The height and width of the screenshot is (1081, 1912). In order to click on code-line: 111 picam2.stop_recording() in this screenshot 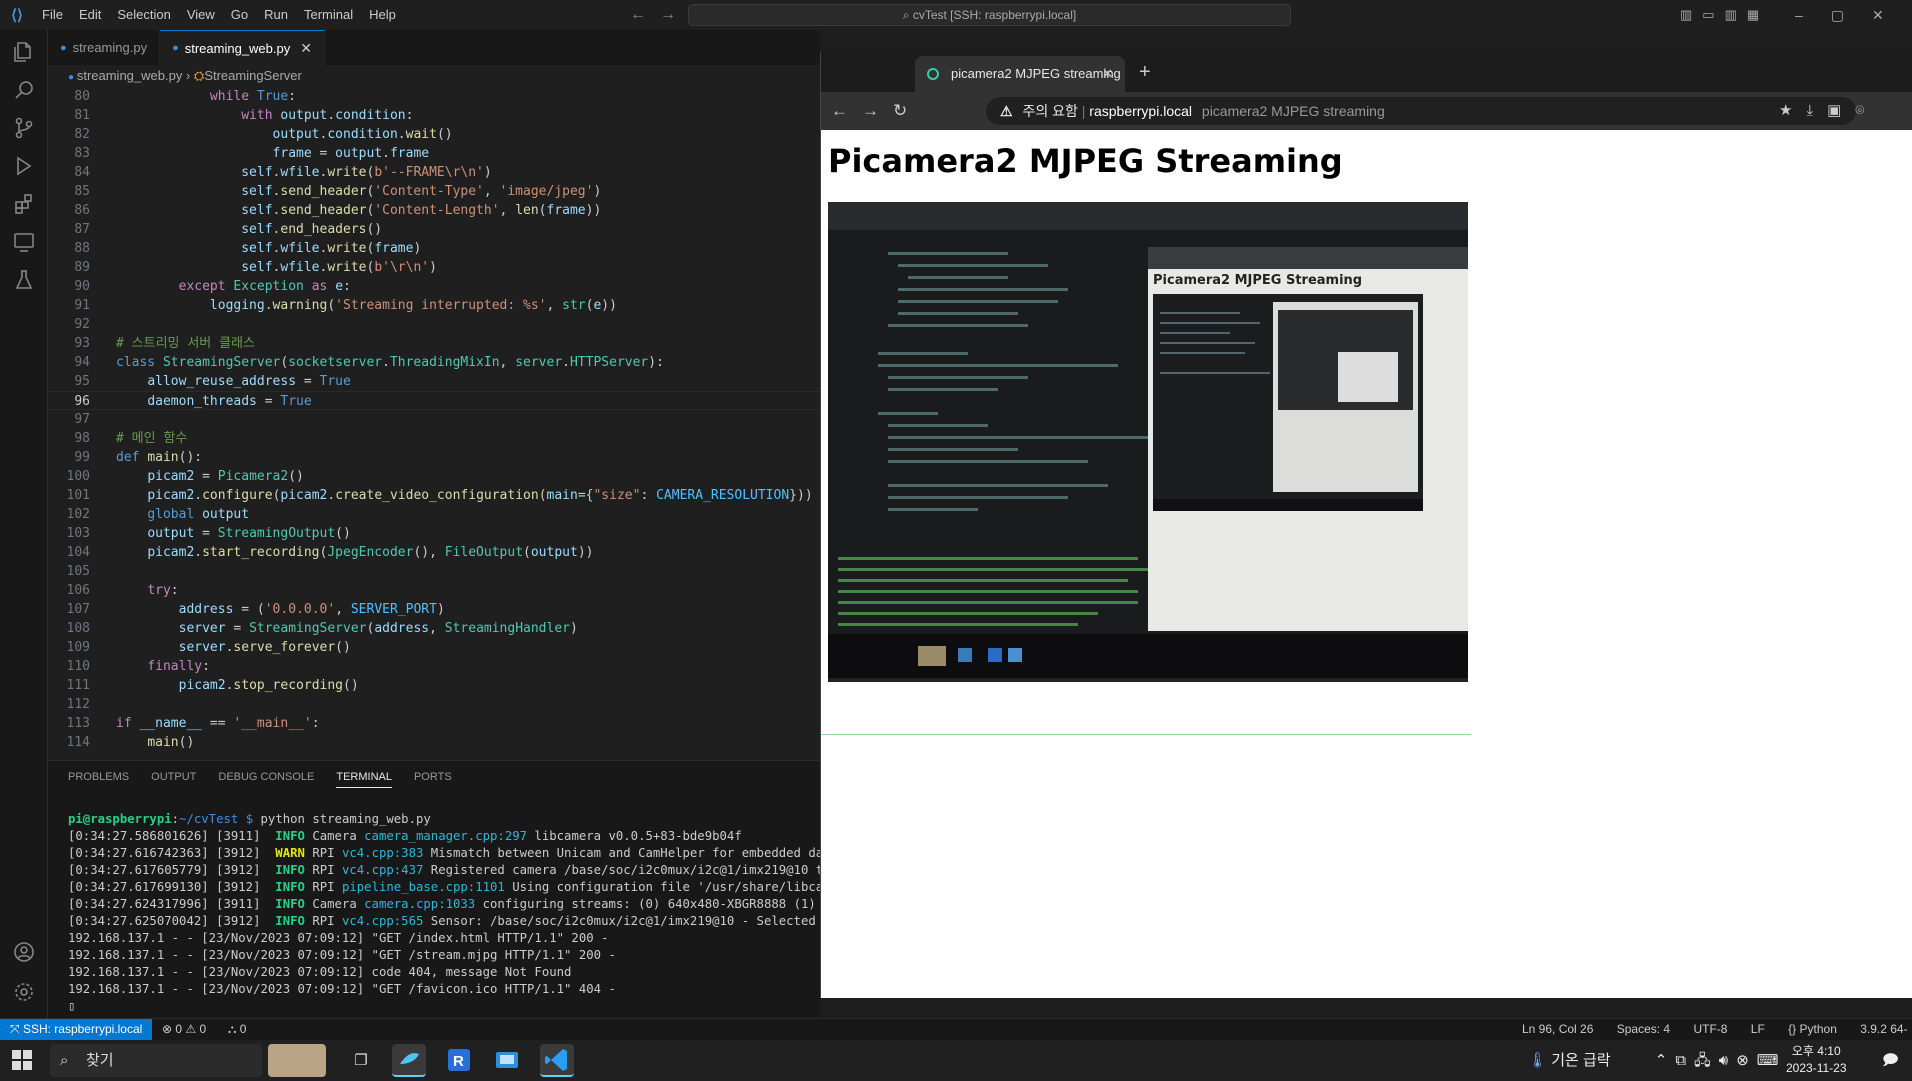, I will do `click(434, 685)`.